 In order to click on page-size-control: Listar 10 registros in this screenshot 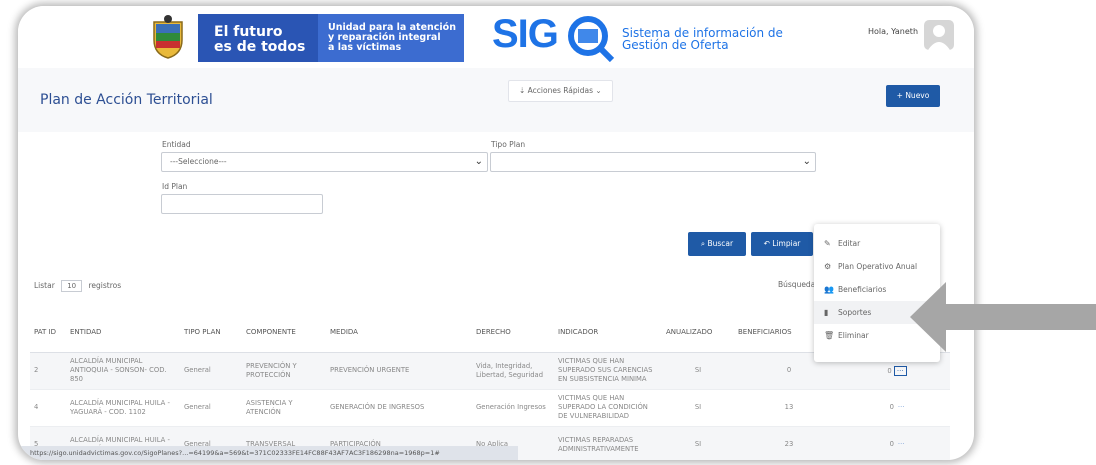, I will do `click(77, 286)`.